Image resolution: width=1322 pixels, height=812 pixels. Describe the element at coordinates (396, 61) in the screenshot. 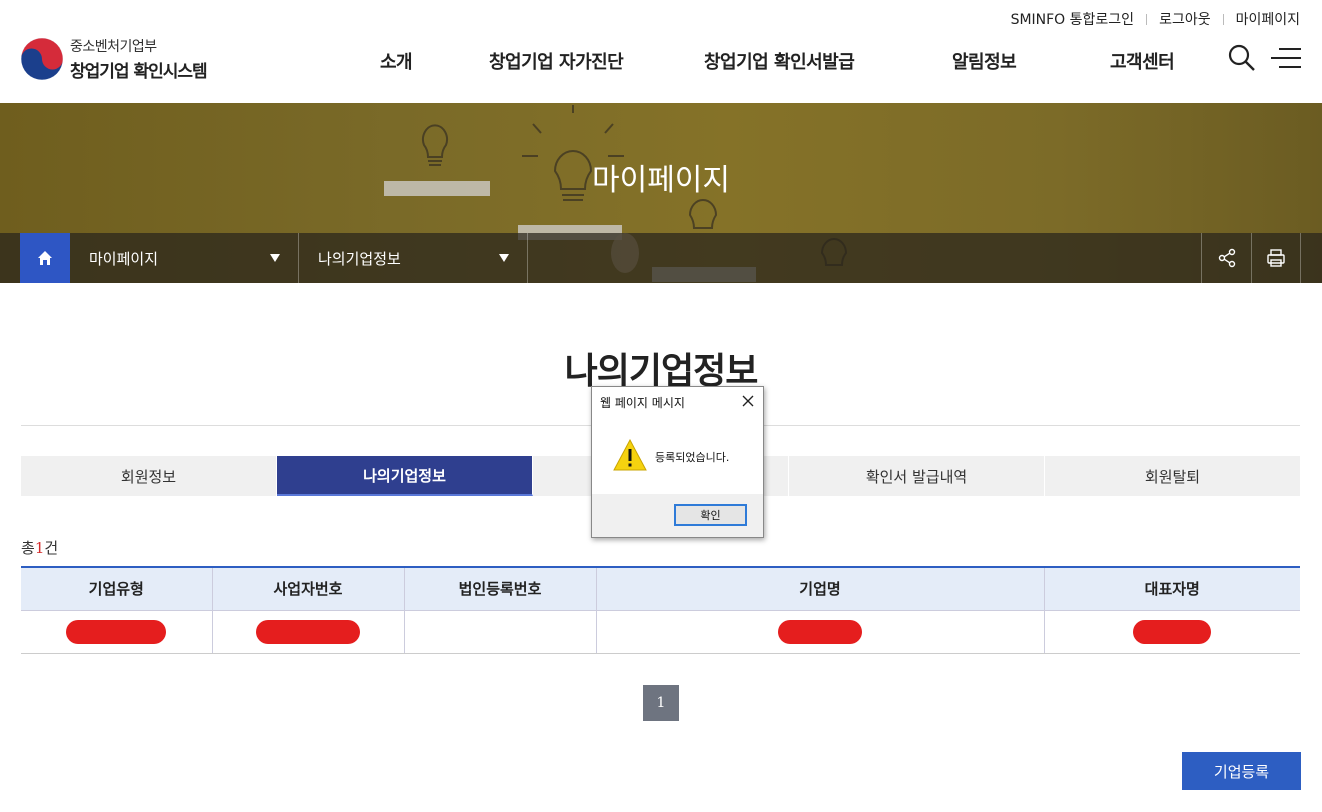

I see `nav-item-intro: 소개` at that location.